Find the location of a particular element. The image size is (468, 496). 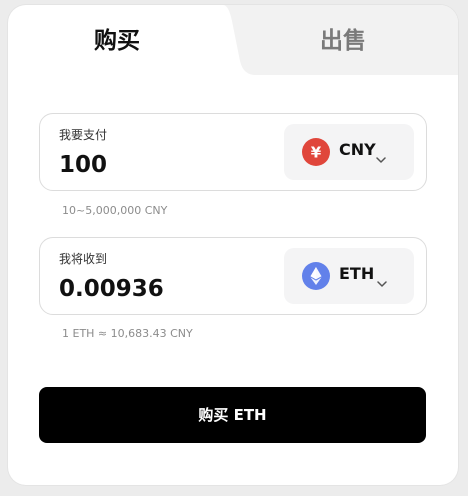

trade-tabs: 购买 出售 is located at coordinates (233, 40).